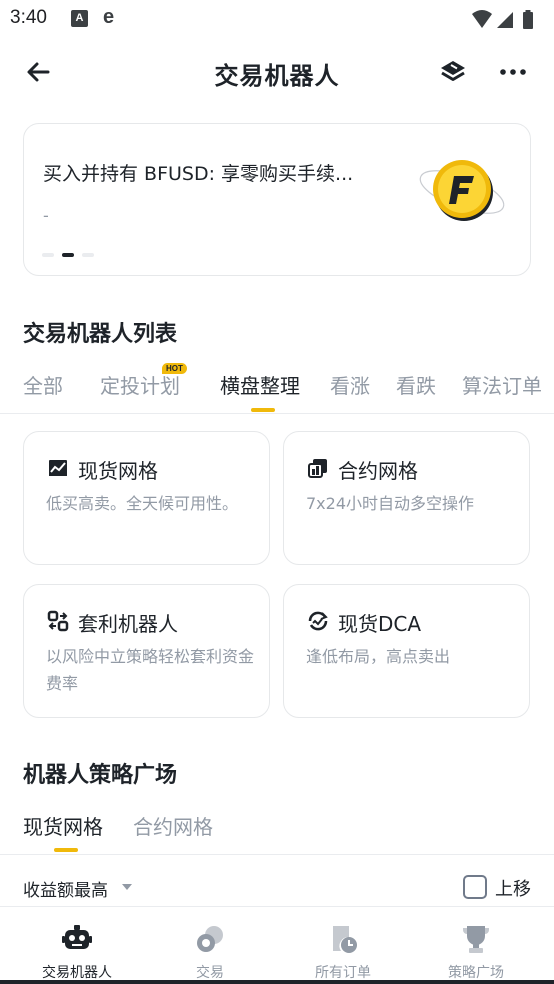  I want to click on signal-icon, so click(505, 20).